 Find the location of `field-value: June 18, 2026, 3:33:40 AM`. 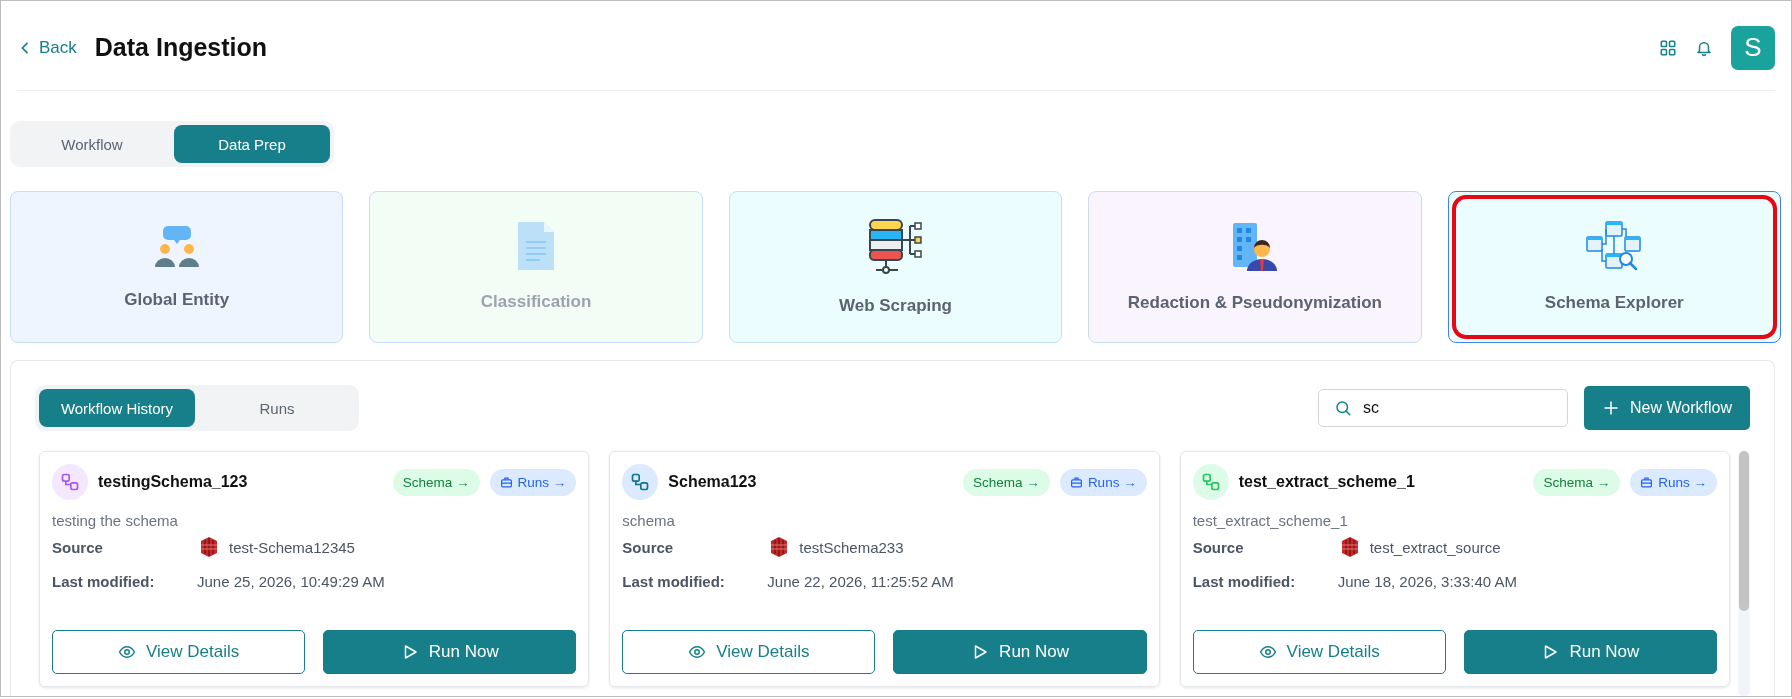

field-value: June 18, 2026, 3:33:40 AM is located at coordinates (1427, 581).